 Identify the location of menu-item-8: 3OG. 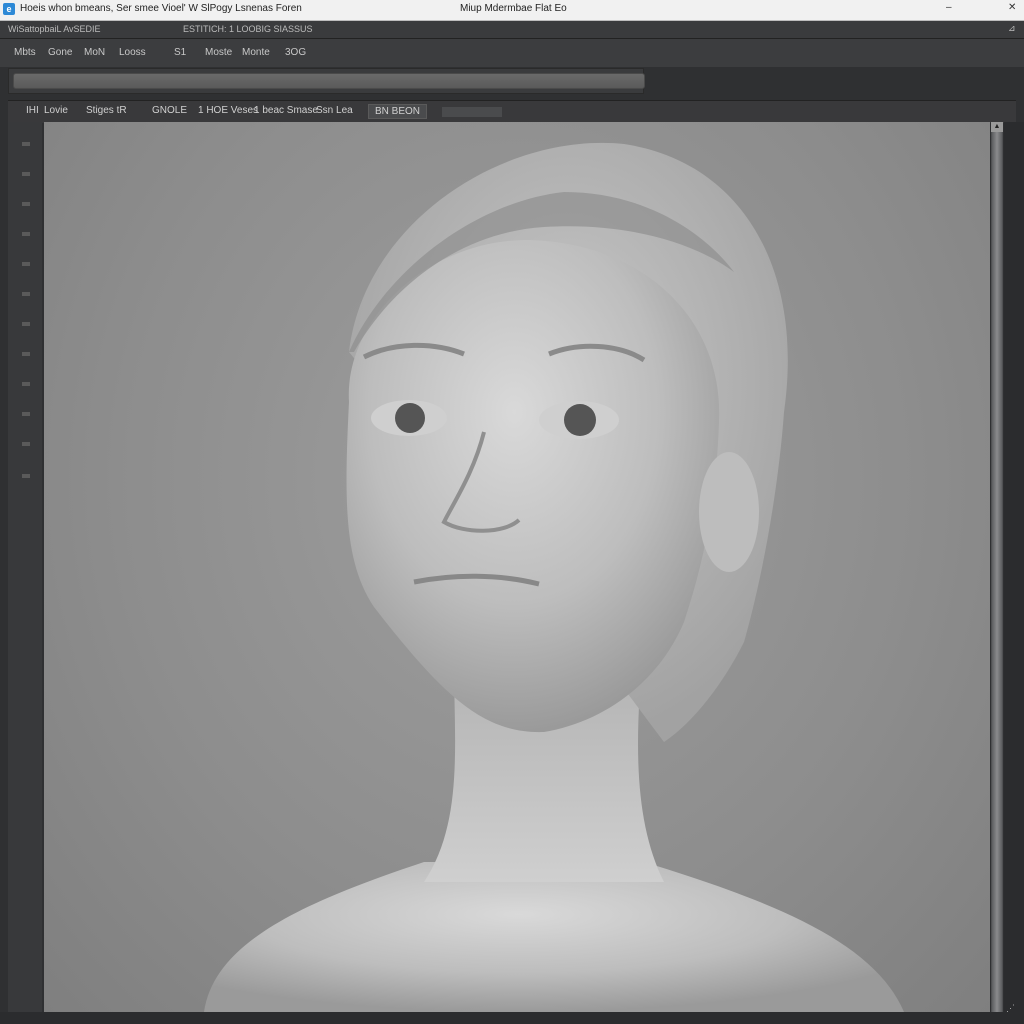
(295, 52).